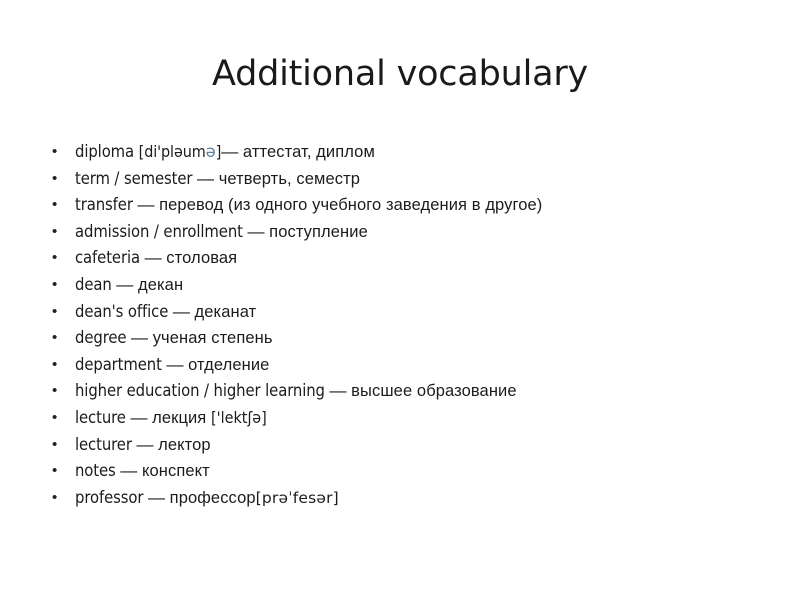  Describe the element at coordinates (210, 151) in the screenshot. I see `transcription-schwa-glyph: ə` at that location.